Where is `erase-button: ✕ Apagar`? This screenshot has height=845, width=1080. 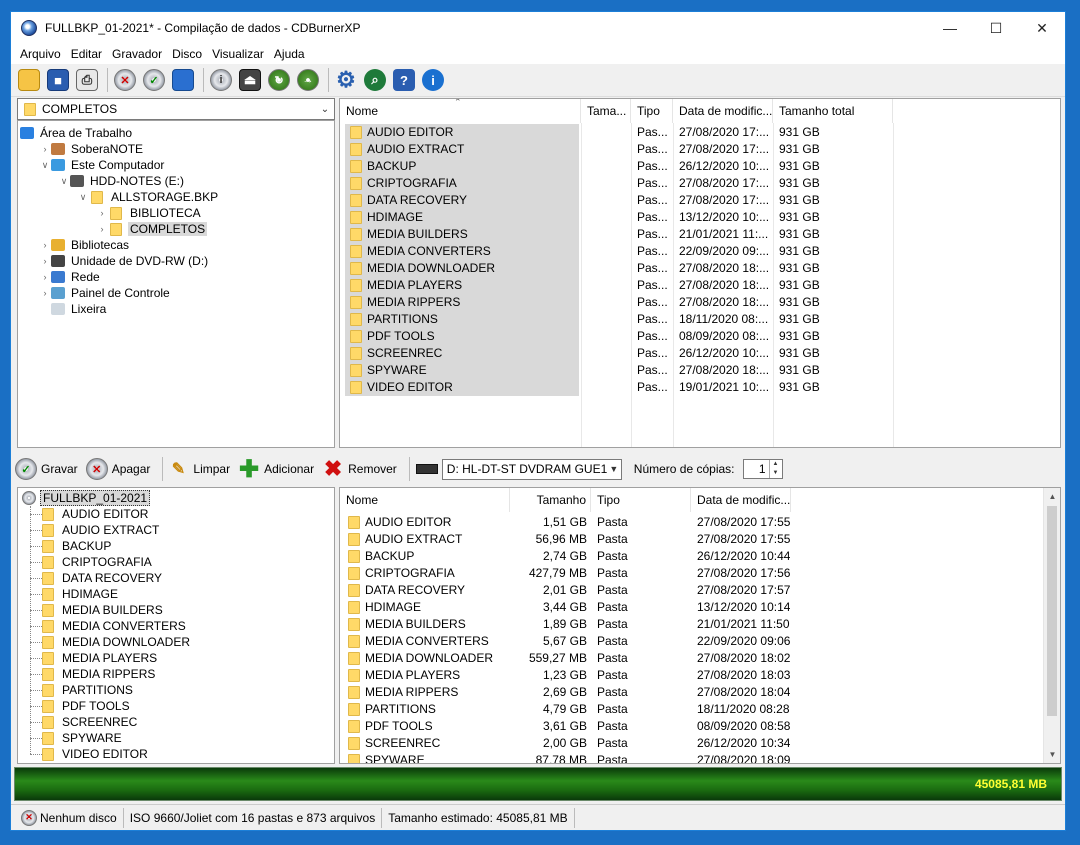
erase-button: ✕ Apagar is located at coordinates (117, 469).